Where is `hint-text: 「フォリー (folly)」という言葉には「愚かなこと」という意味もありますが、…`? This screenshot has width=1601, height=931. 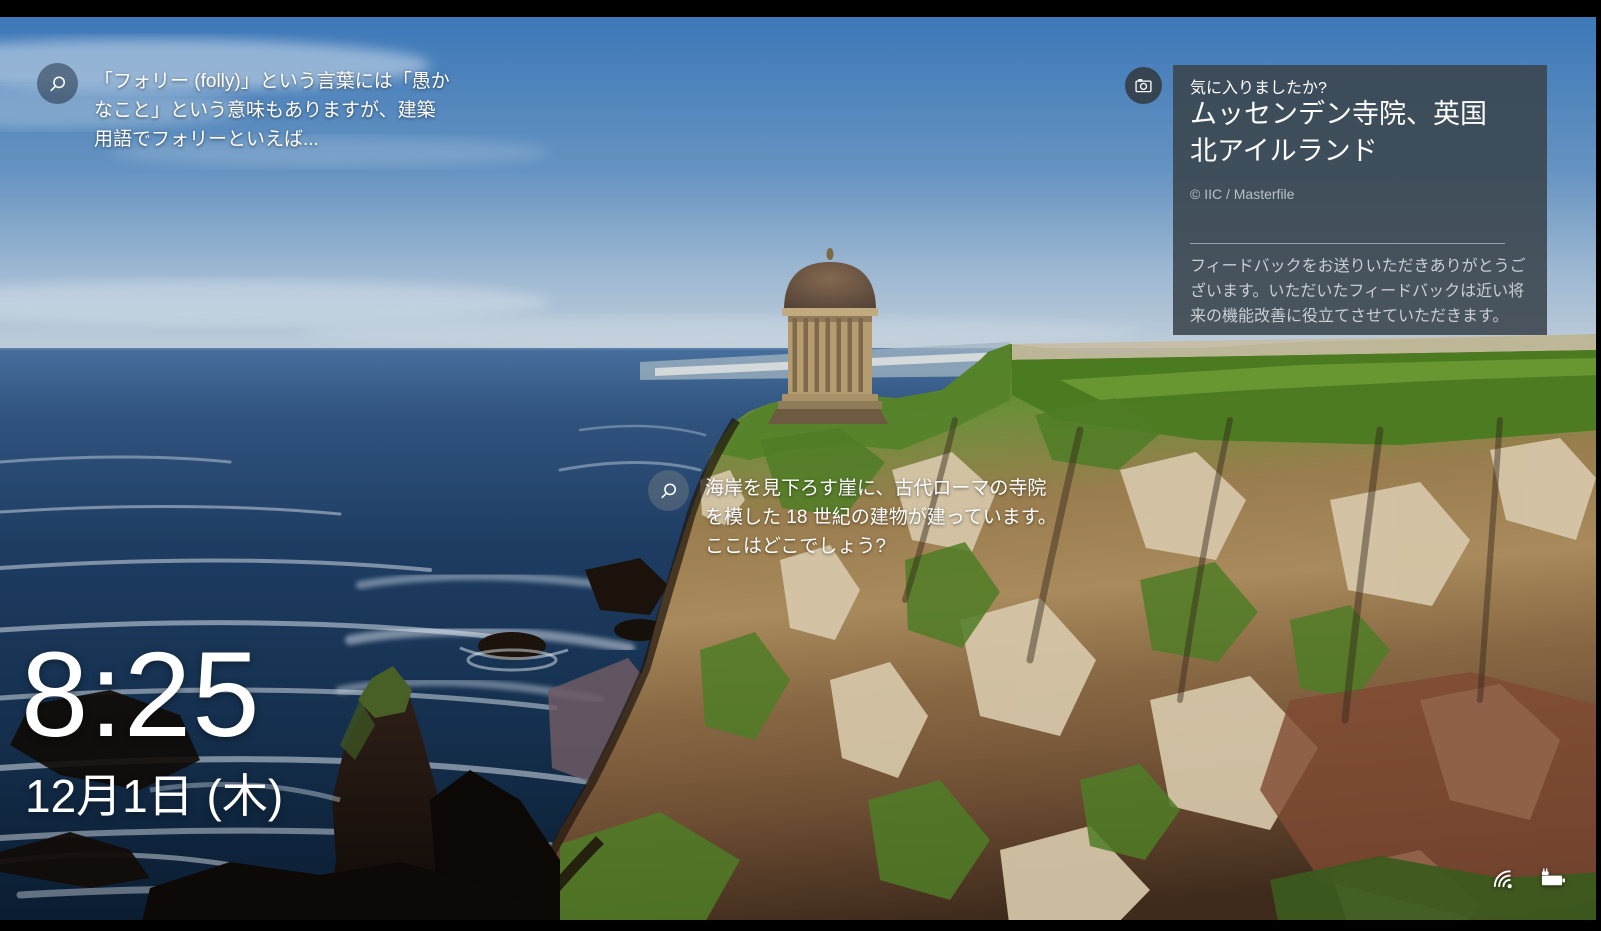 hint-text: 「フォリー (folly)」という言葉には「愚かなこと」という意味もありますが、… is located at coordinates (272, 110).